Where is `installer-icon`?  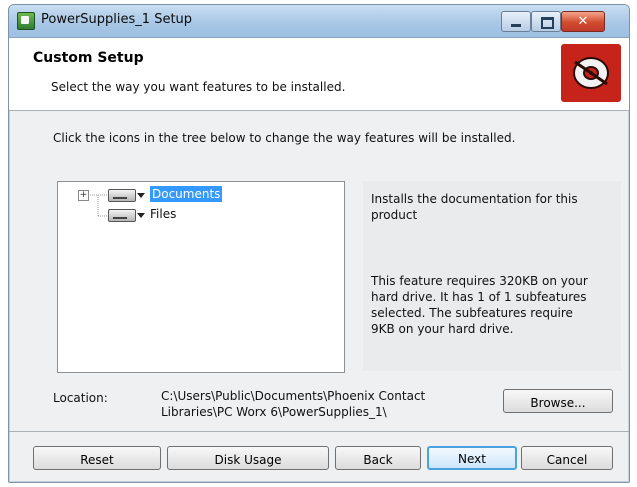 installer-icon is located at coordinates (26, 21).